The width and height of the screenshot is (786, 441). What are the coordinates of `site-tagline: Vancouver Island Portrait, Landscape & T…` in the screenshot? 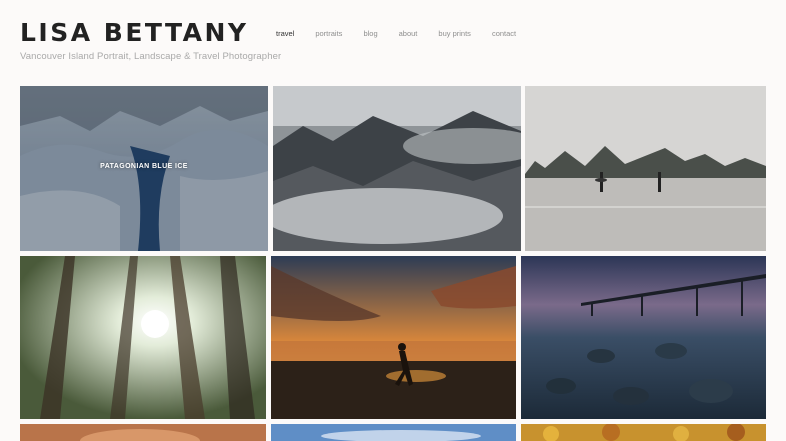 It's located at (151, 56).